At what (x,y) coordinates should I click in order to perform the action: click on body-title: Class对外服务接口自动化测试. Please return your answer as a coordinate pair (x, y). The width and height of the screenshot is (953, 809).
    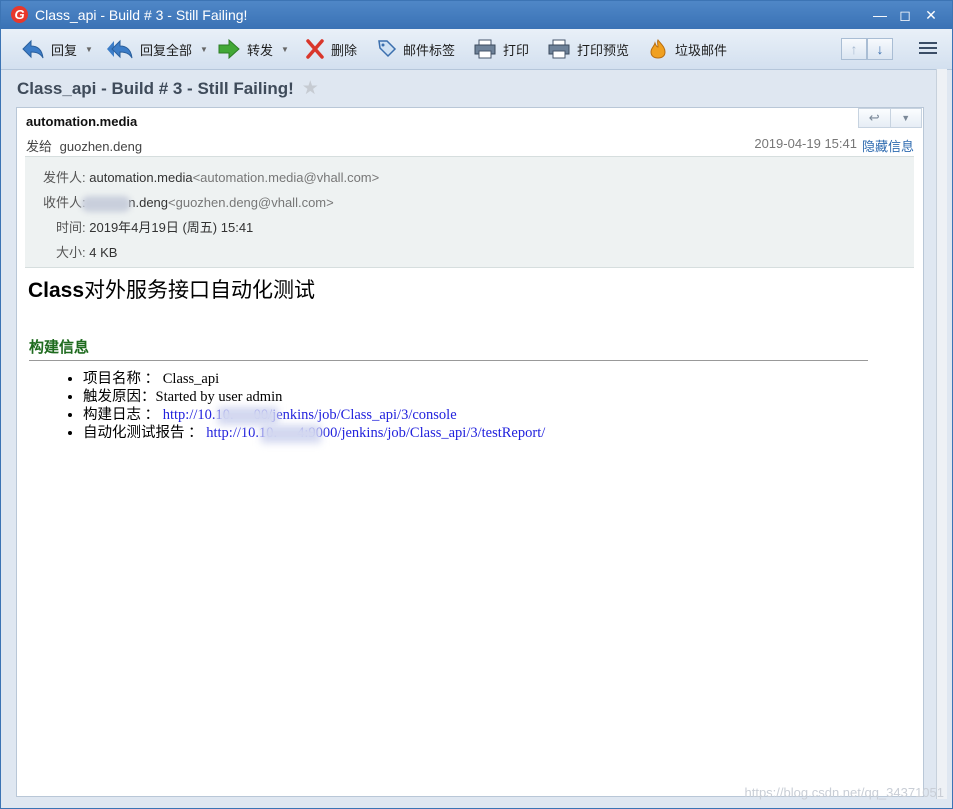
    Looking at the image, I should click on (171, 289).